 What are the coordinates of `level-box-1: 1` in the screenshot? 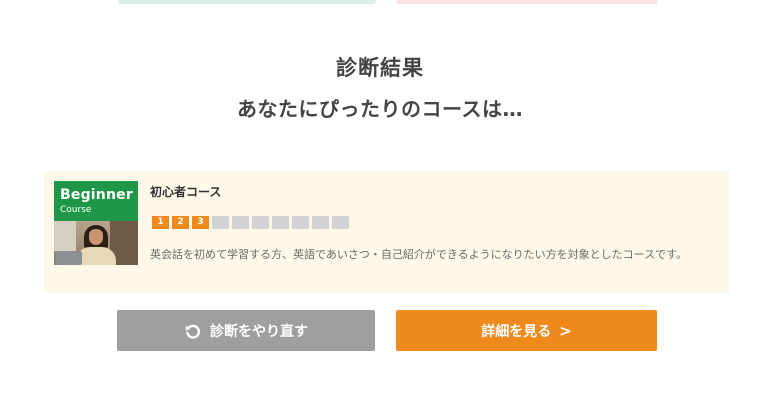 It's located at (160, 222).